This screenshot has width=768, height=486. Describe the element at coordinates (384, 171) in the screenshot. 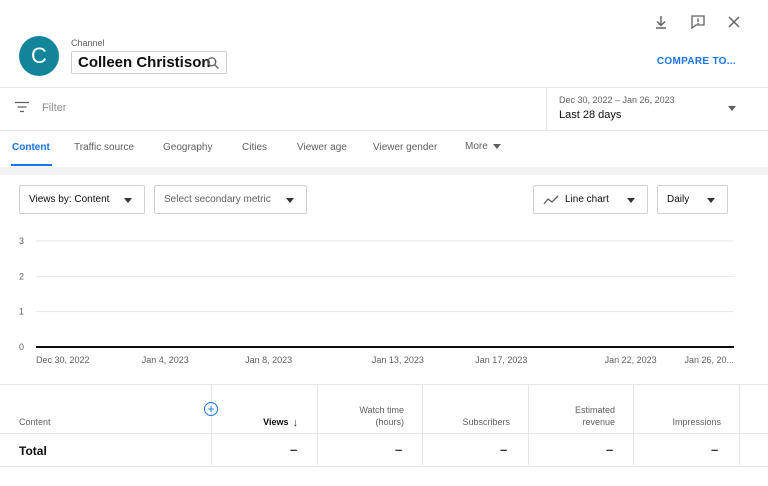

I see `section-separator` at that location.